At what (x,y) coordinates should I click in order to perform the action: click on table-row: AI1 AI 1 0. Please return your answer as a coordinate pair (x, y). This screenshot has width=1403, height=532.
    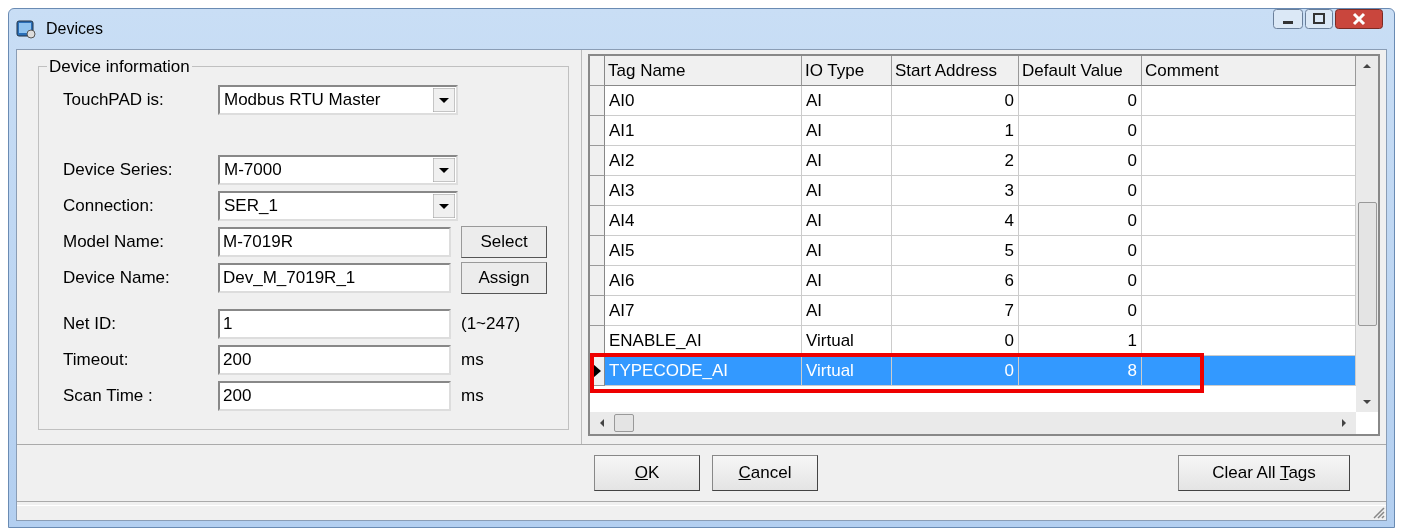
    Looking at the image, I should click on (973, 131).